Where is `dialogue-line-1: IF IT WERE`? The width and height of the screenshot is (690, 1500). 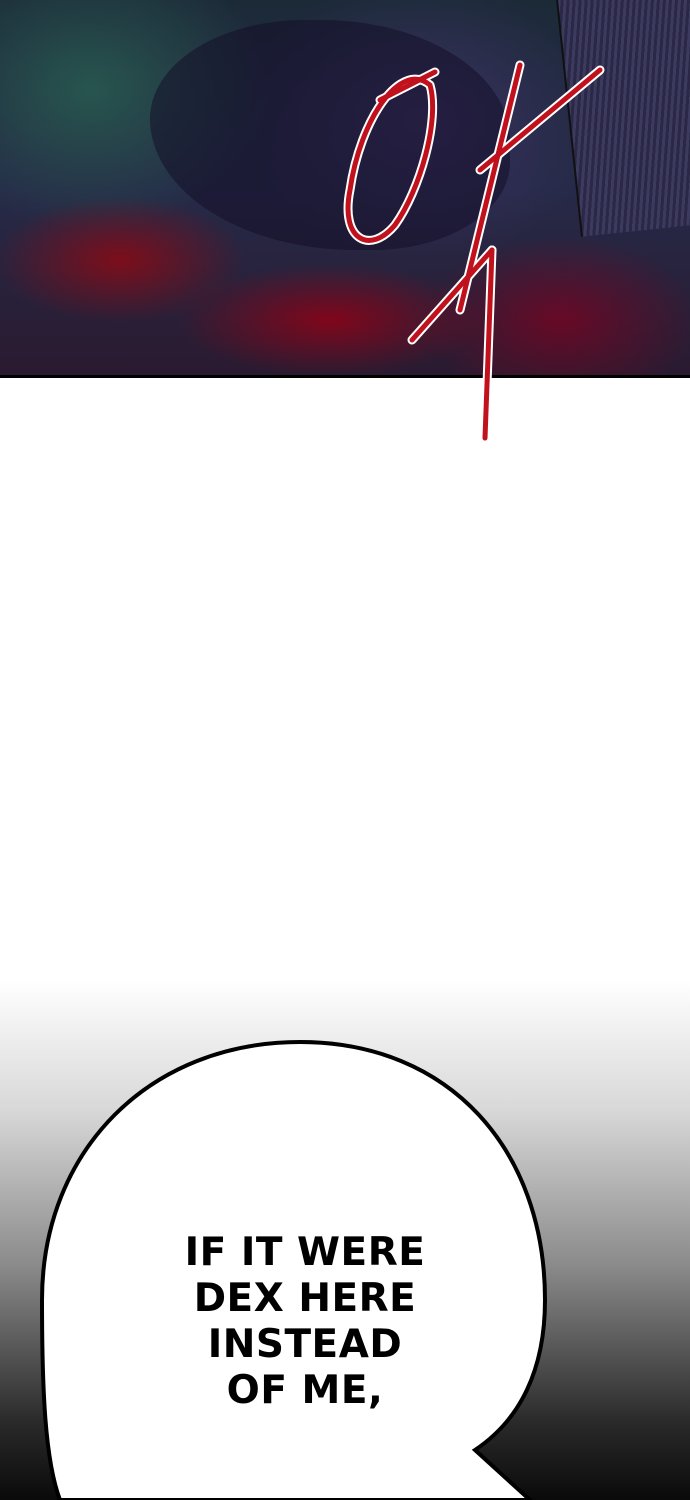
dialogue-line-1: IF IT WERE is located at coordinates (305, 1252).